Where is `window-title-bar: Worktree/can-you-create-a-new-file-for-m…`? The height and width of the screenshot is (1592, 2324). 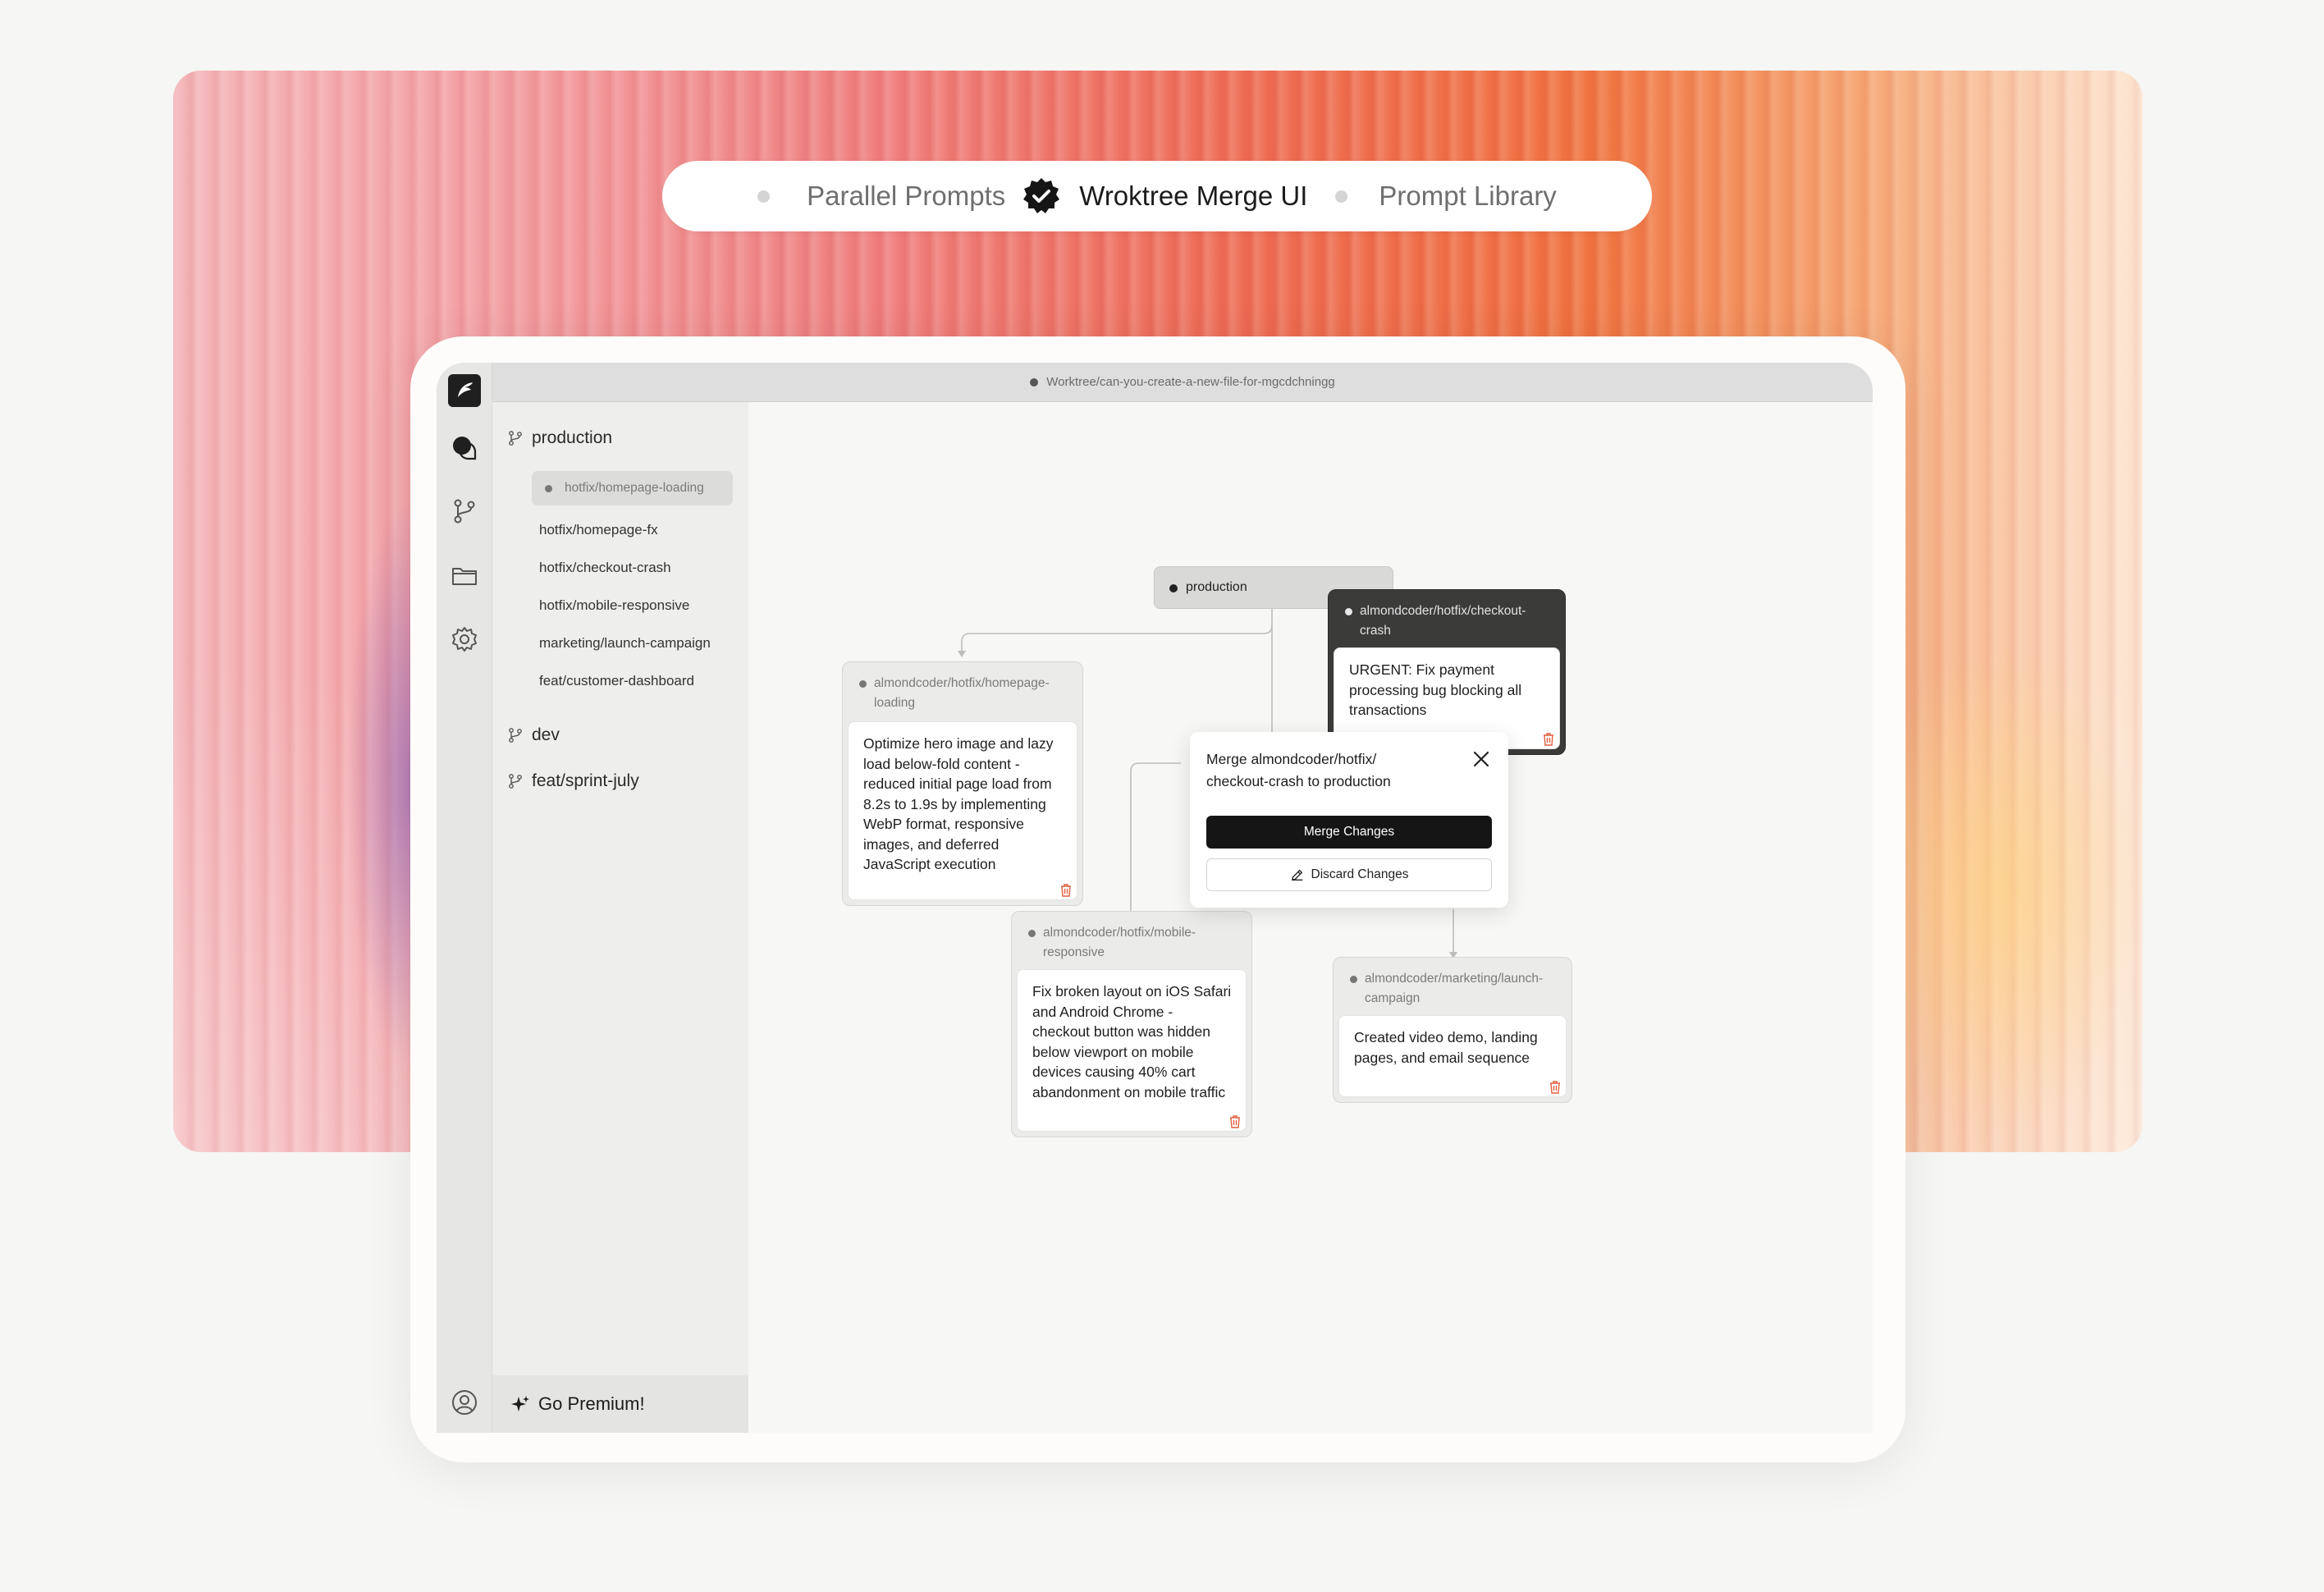 window-title-bar: Worktree/can-you-create-a-new-file-for-m… is located at coordinates (1182, 382).